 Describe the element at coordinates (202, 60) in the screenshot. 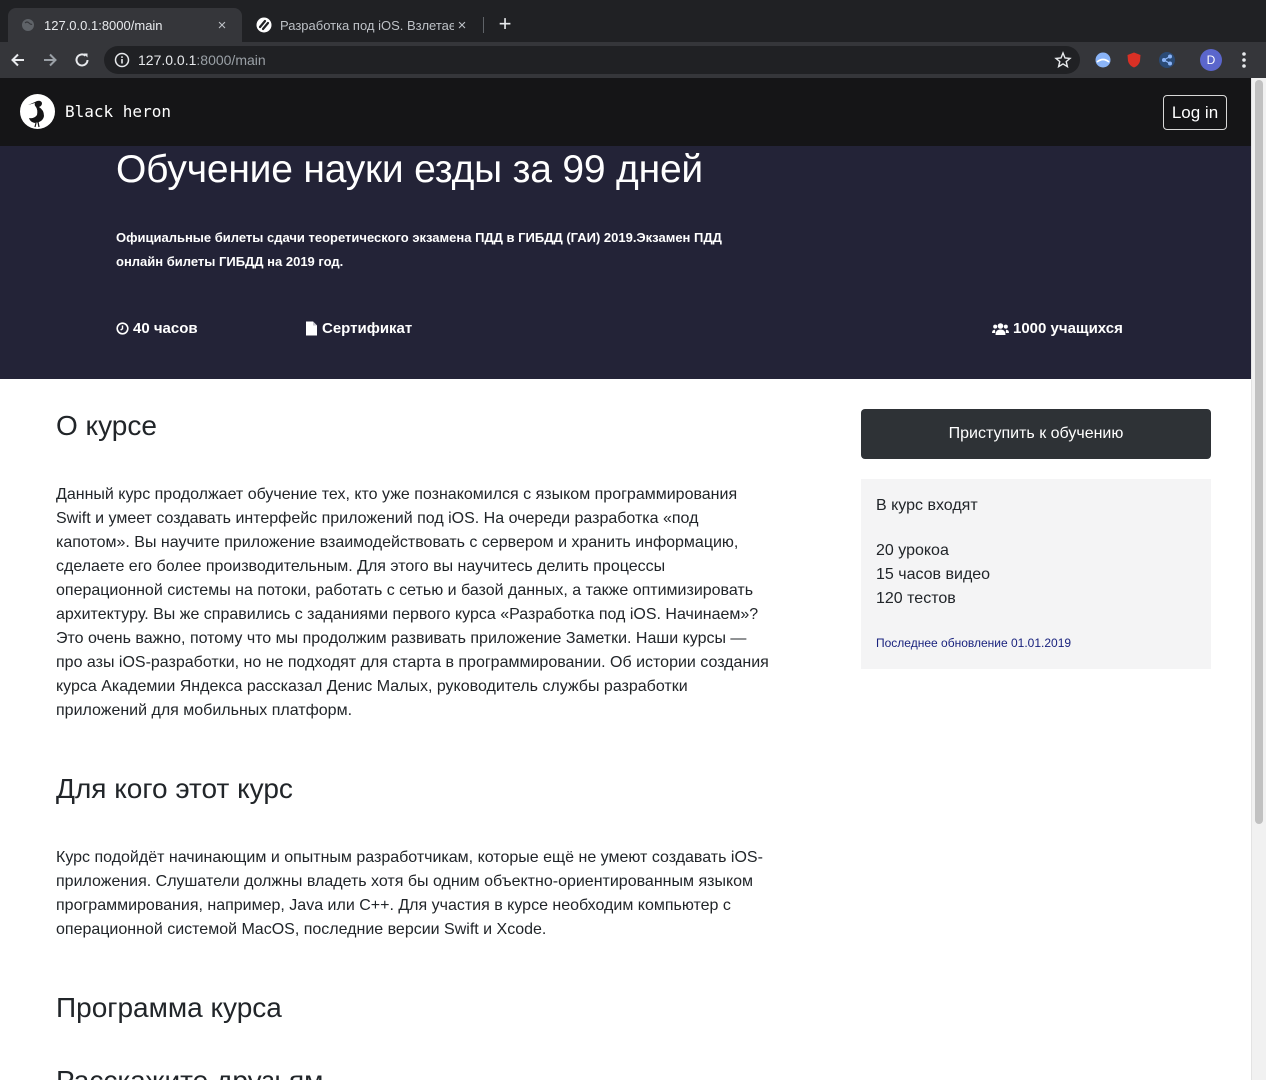

I see `url-text: 127.0.0.1:8000/main` at that location.